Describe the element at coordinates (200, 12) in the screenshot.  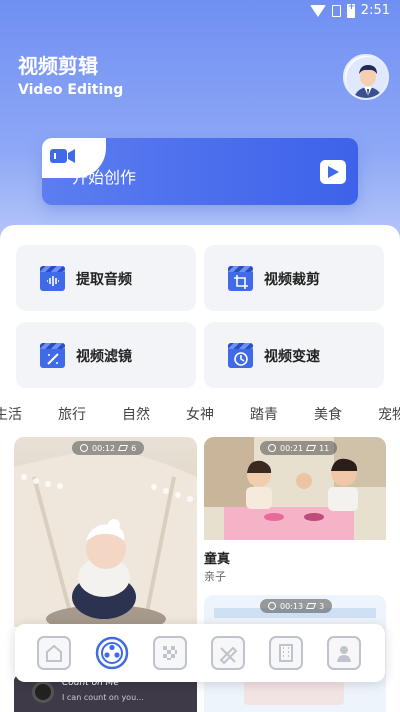
I see `status-bar: 2:51` at that location.